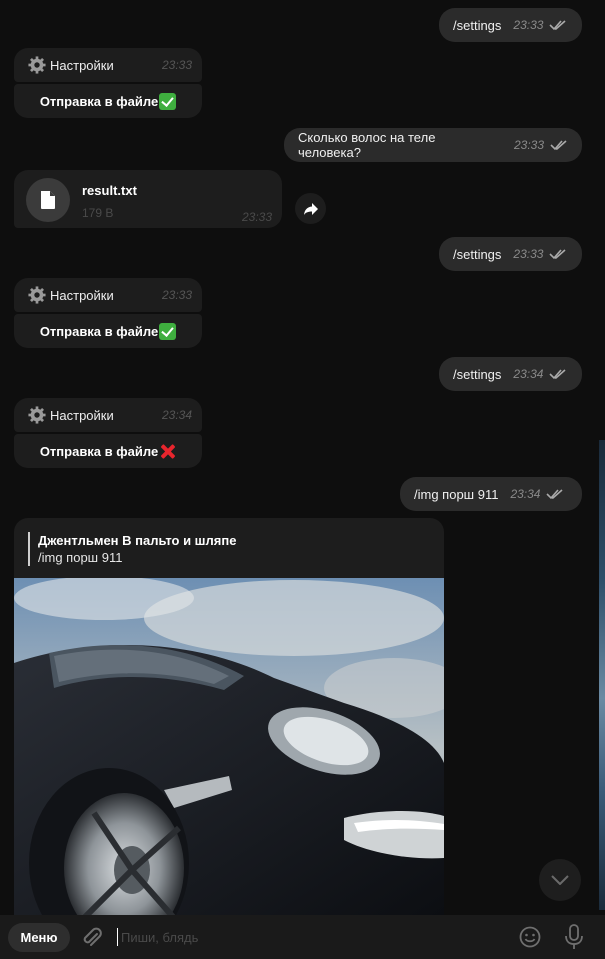 This screenshot has height=959, width=605. What do you see at coordinates (456, 494) in the screenshot?
I see `message-text: /img порш 911` at bounding box center [456, 494].